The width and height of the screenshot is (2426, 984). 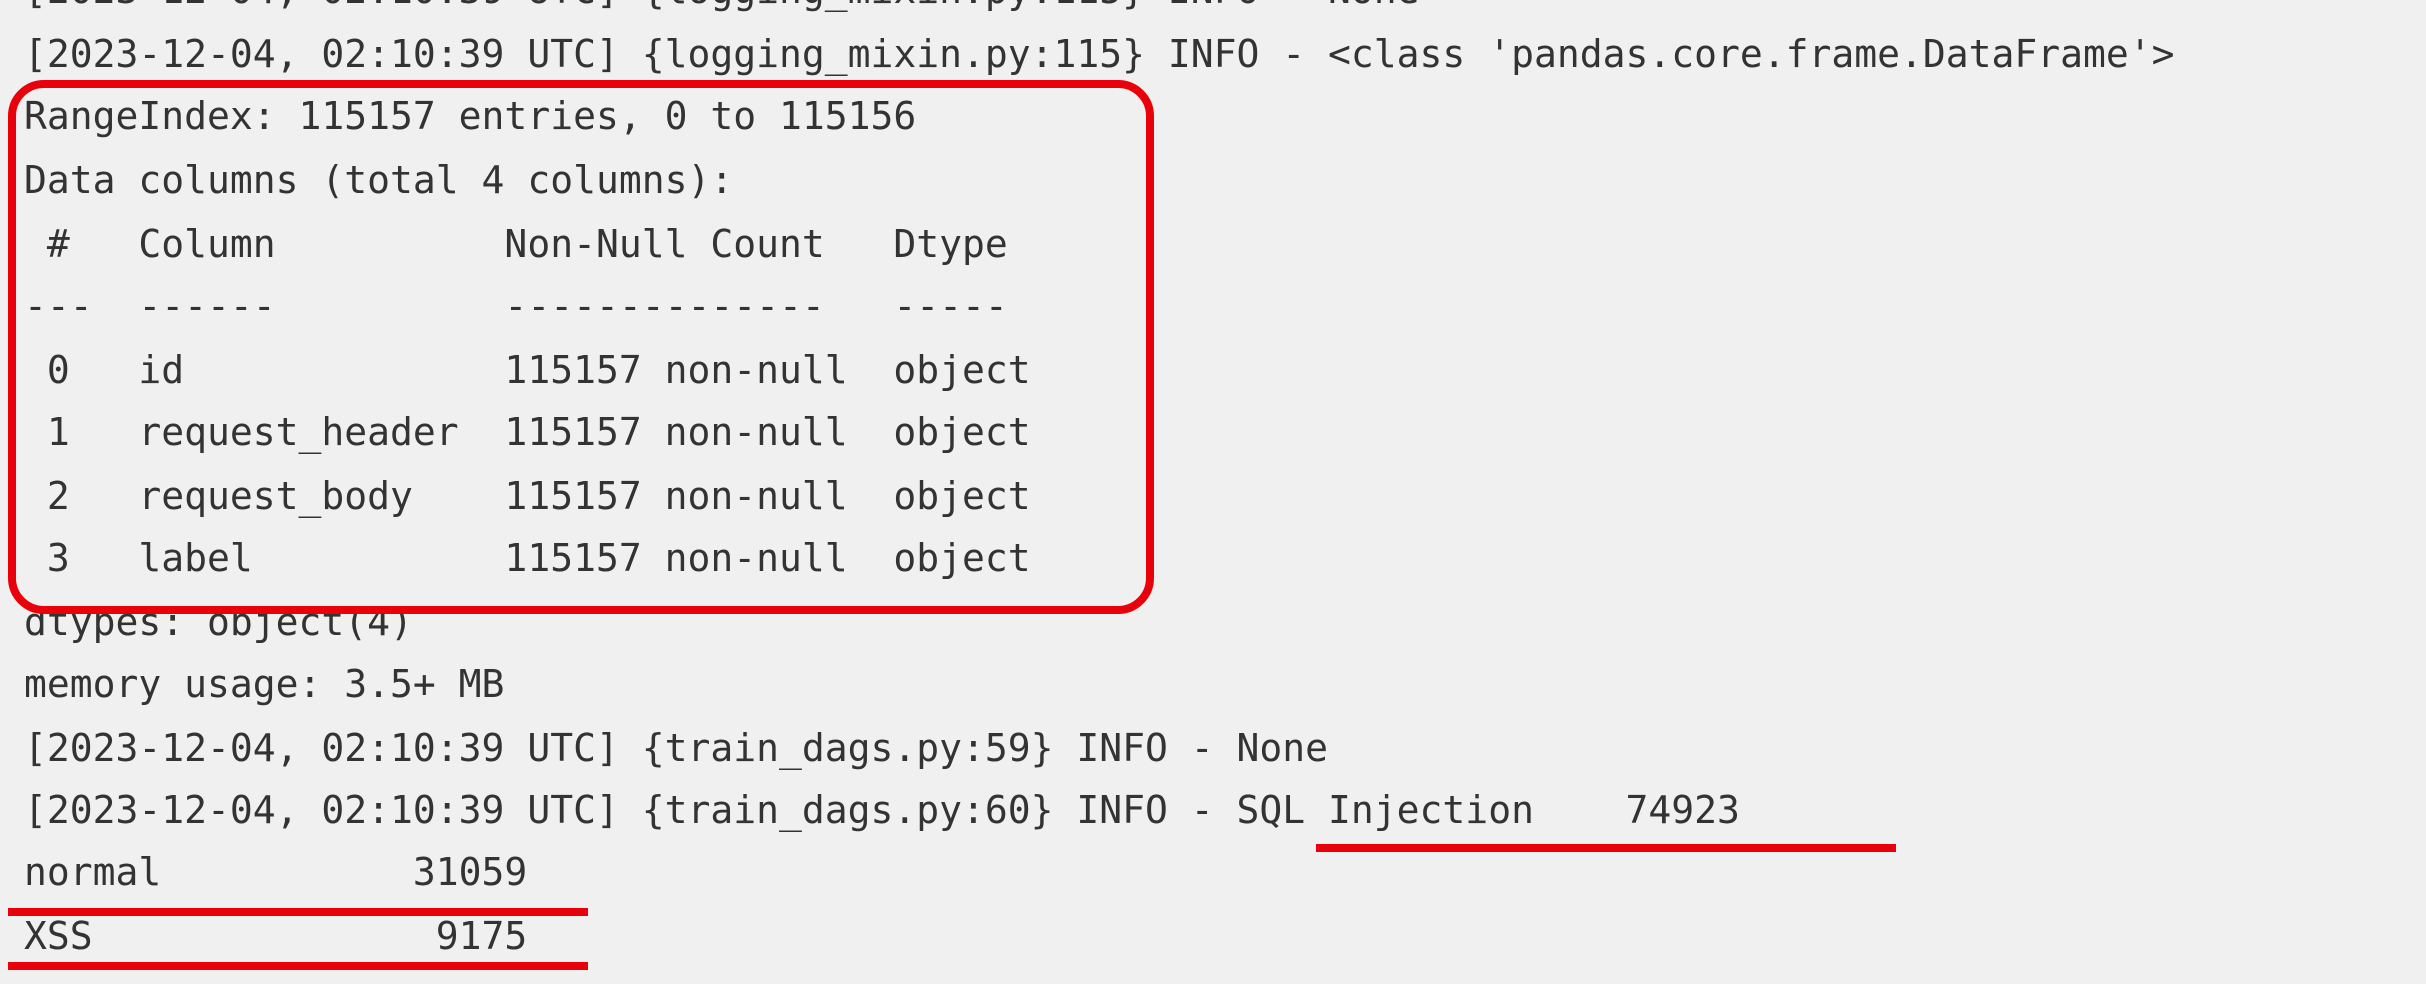 I want to click on normal-count-underline, so click(x=298, y=912).